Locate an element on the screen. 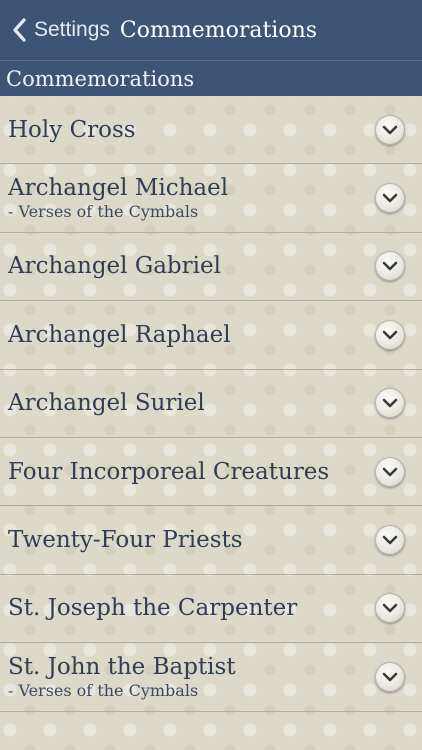 The image size is (422, 750). list-item-text: St. Joseph the Carpenter is located at coordinates (152, 608).